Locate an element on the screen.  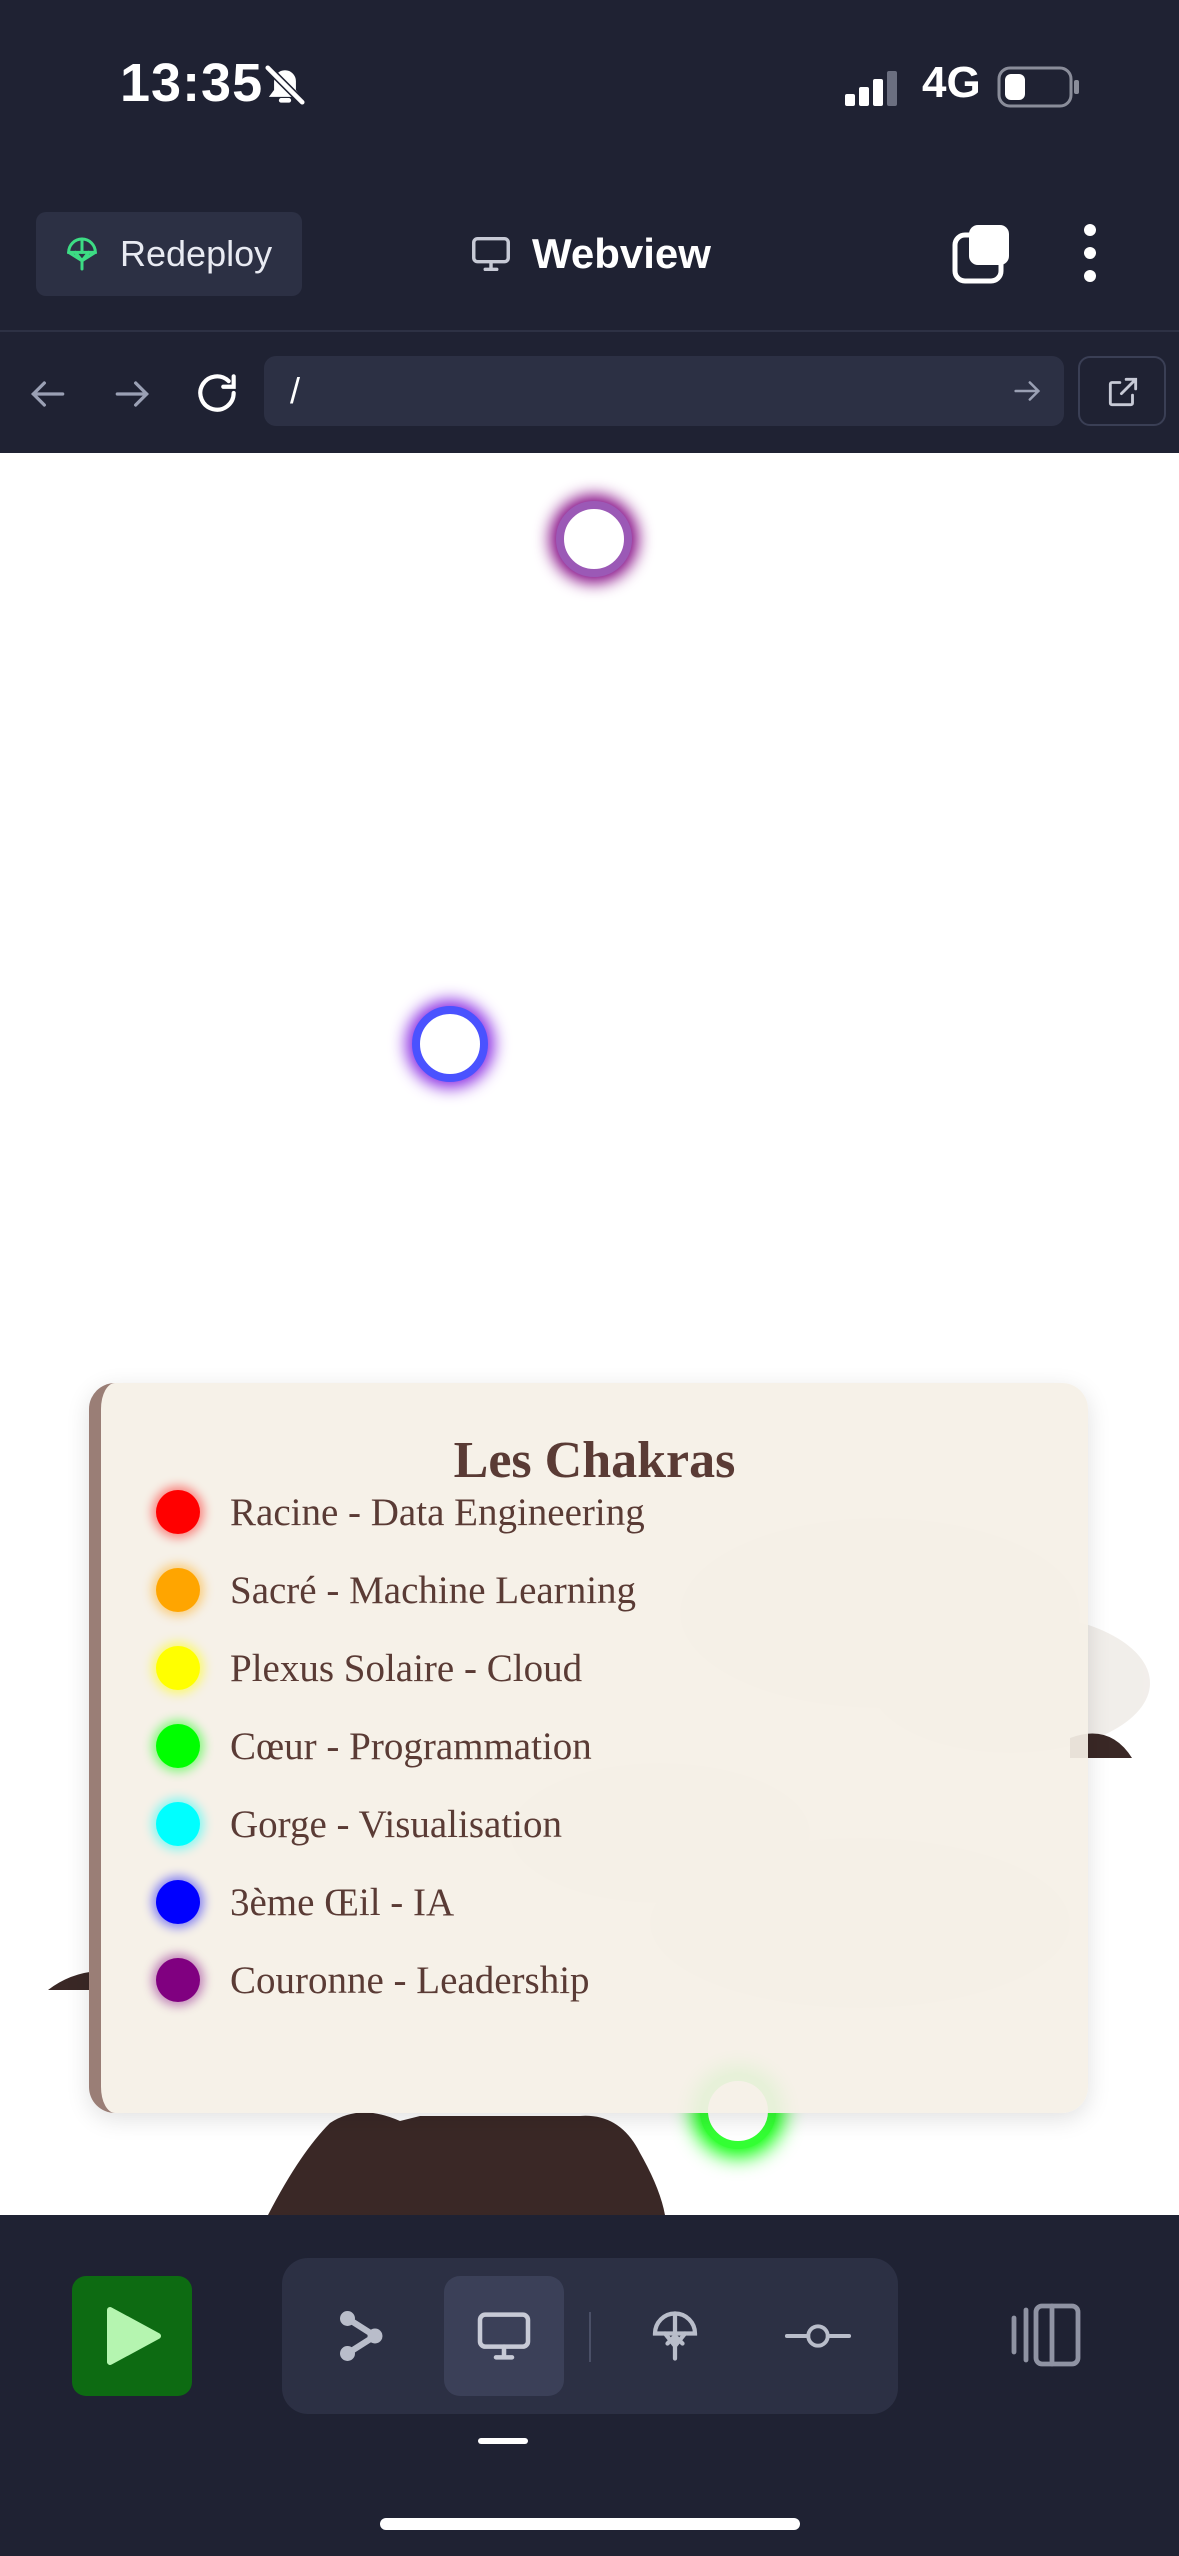
third-eye-chakra-orb is located at coordinates (450, 1044).